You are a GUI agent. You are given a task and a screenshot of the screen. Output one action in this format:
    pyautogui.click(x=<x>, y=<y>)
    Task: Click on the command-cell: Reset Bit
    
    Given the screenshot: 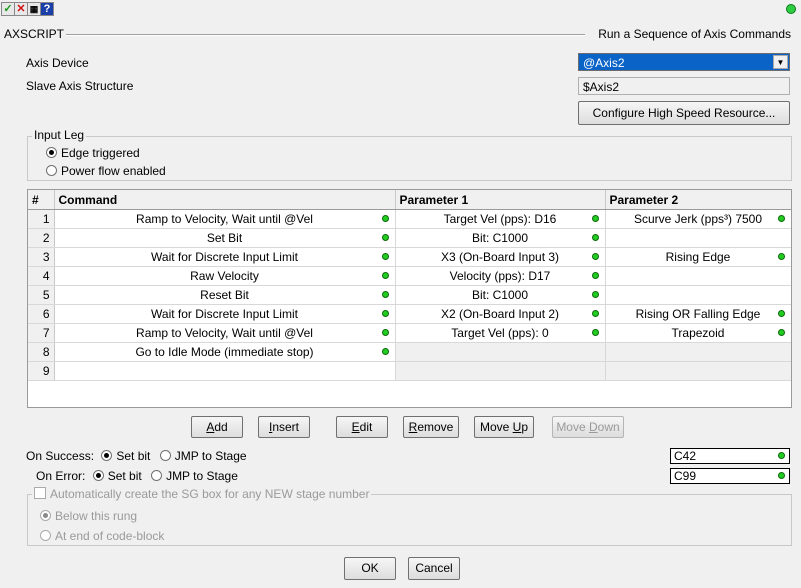 What is the action you would take?
    pyautogui.click(x=225, y=295)
    